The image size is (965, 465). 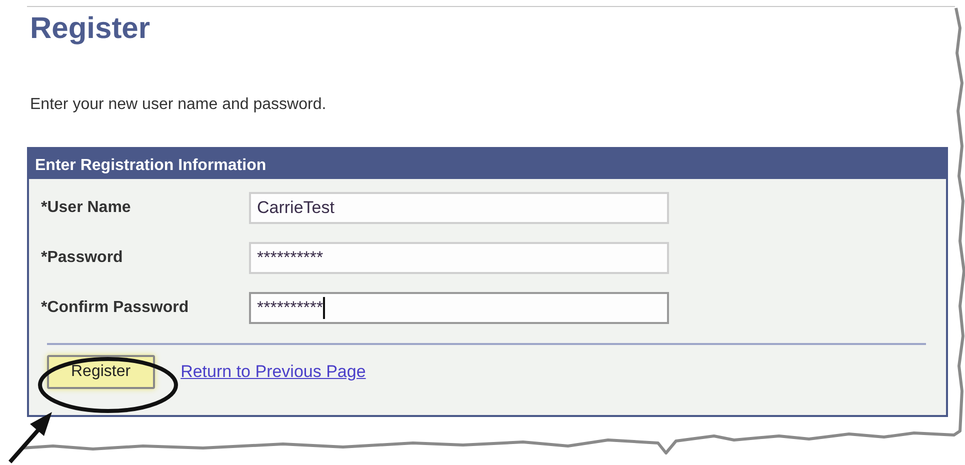 I want to click on field-label: *Password, so click(x=82, y=258).